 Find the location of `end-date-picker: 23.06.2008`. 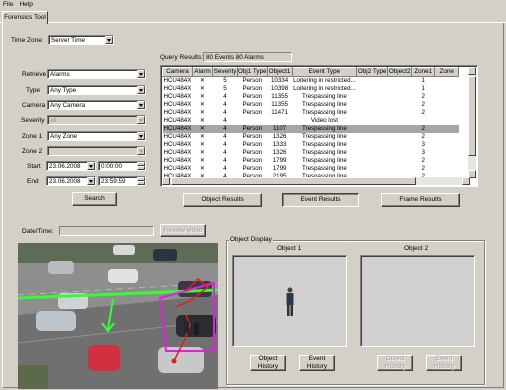

end-date-picker: 23.06.2008 is located at coordinates (71, 181).